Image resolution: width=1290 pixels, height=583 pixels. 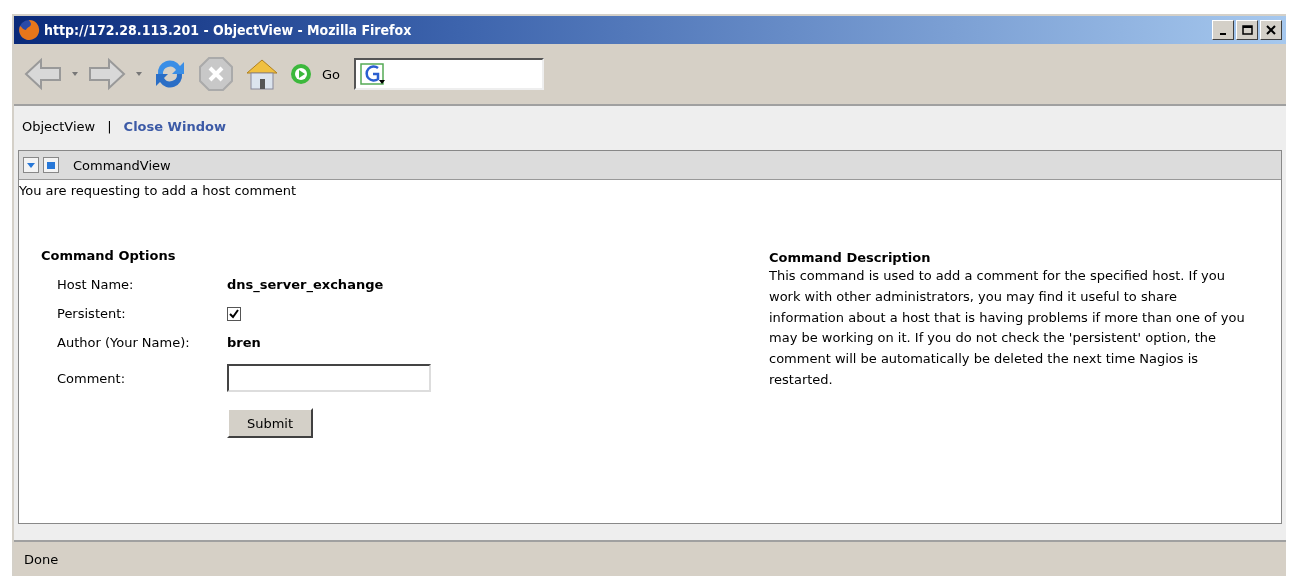 What do you see at coordinates (41, 559) in the screenshot?
I see `status-text: Done` at bounding box center [41, 559].